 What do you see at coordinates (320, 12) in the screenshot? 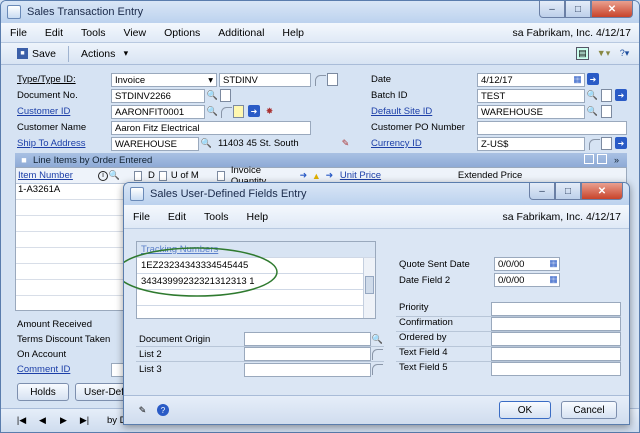
I see `main-titlebar: Sales Transaction Entry – □ ✕` at bounding box center [320, 12].